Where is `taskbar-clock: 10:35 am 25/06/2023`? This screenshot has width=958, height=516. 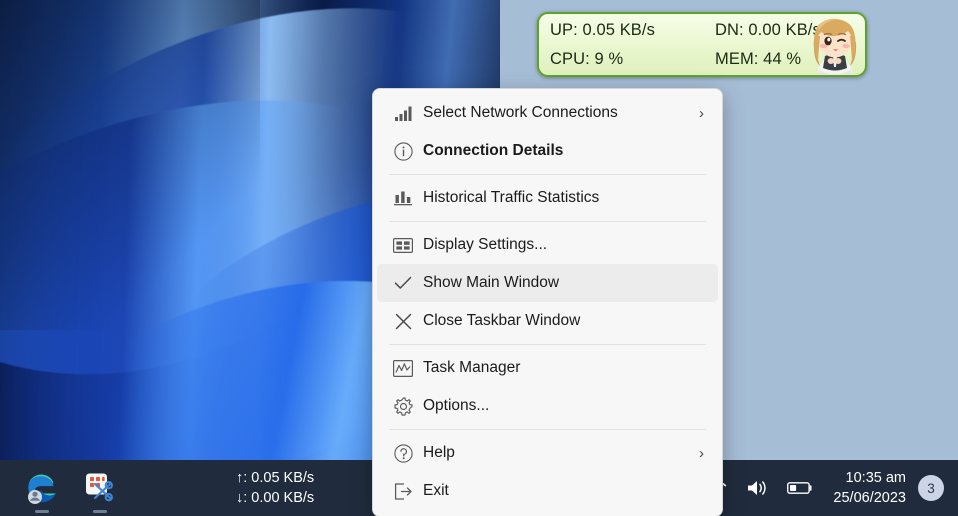 taskbar-clock: 10:35 am 25/06/2023 is located at coordinates (869, 488).